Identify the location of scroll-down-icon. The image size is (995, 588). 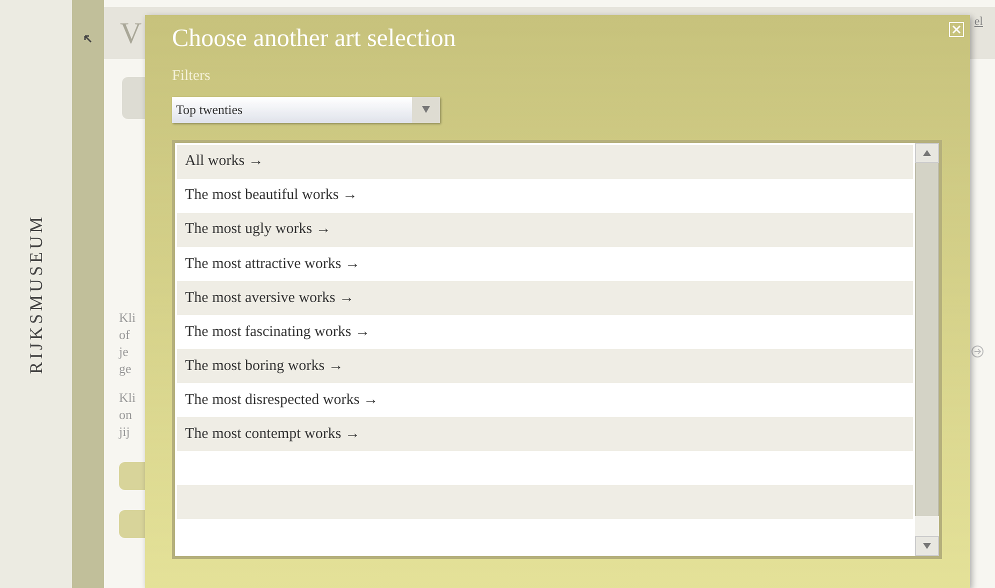
(927, 545).